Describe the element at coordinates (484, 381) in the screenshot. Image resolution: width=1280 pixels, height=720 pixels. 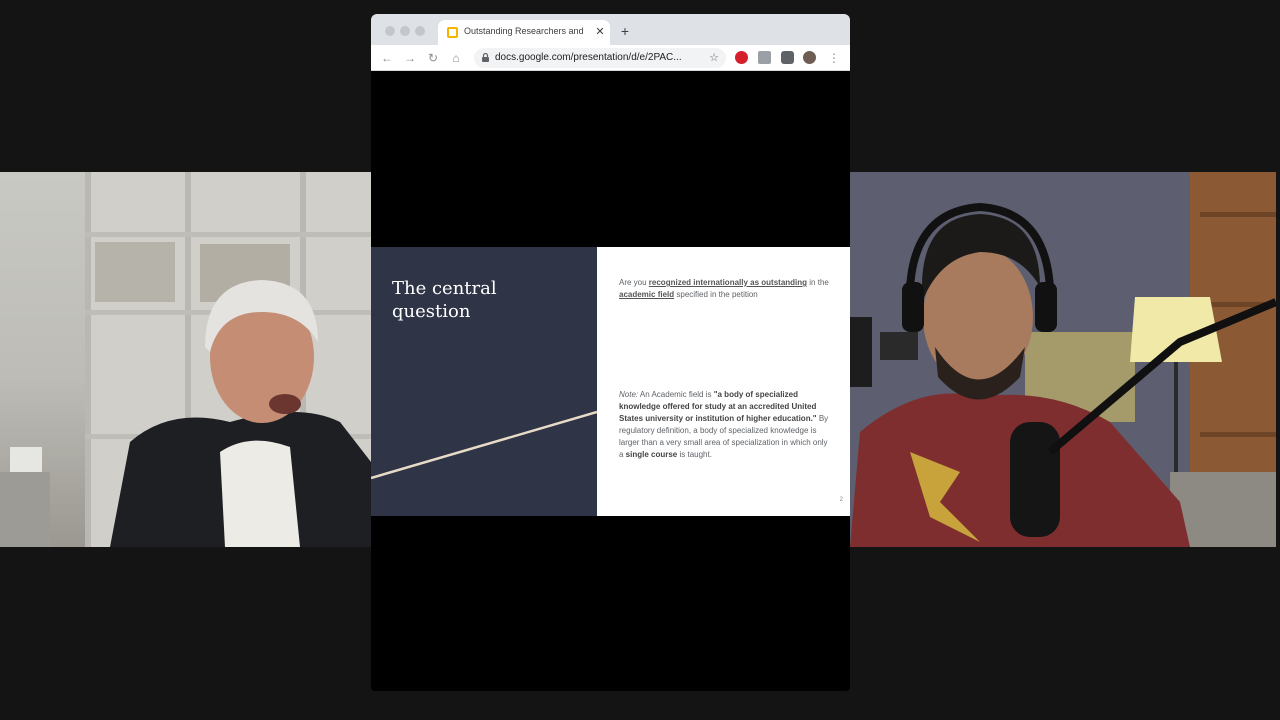
I see `slide-title-panel: The central question` at that location.